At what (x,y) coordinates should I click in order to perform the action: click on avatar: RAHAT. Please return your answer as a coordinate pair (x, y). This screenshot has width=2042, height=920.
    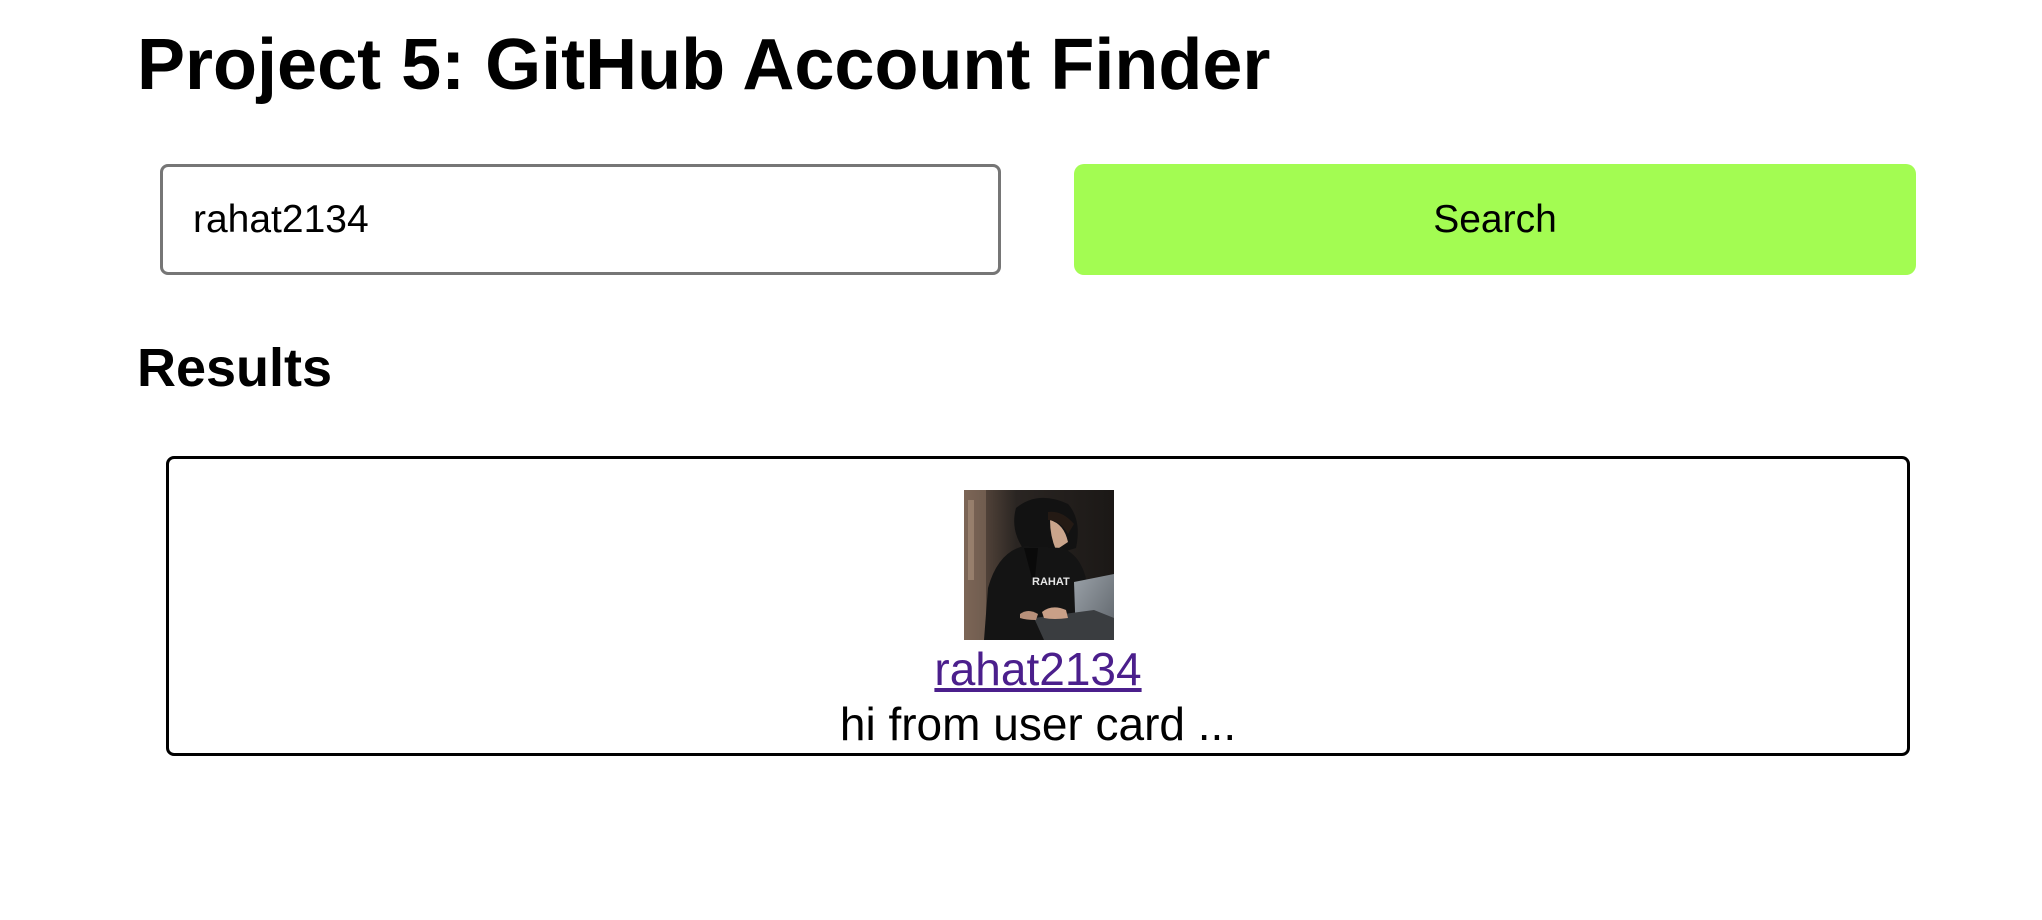
    Looking at the image, I should click on (1039, 565).